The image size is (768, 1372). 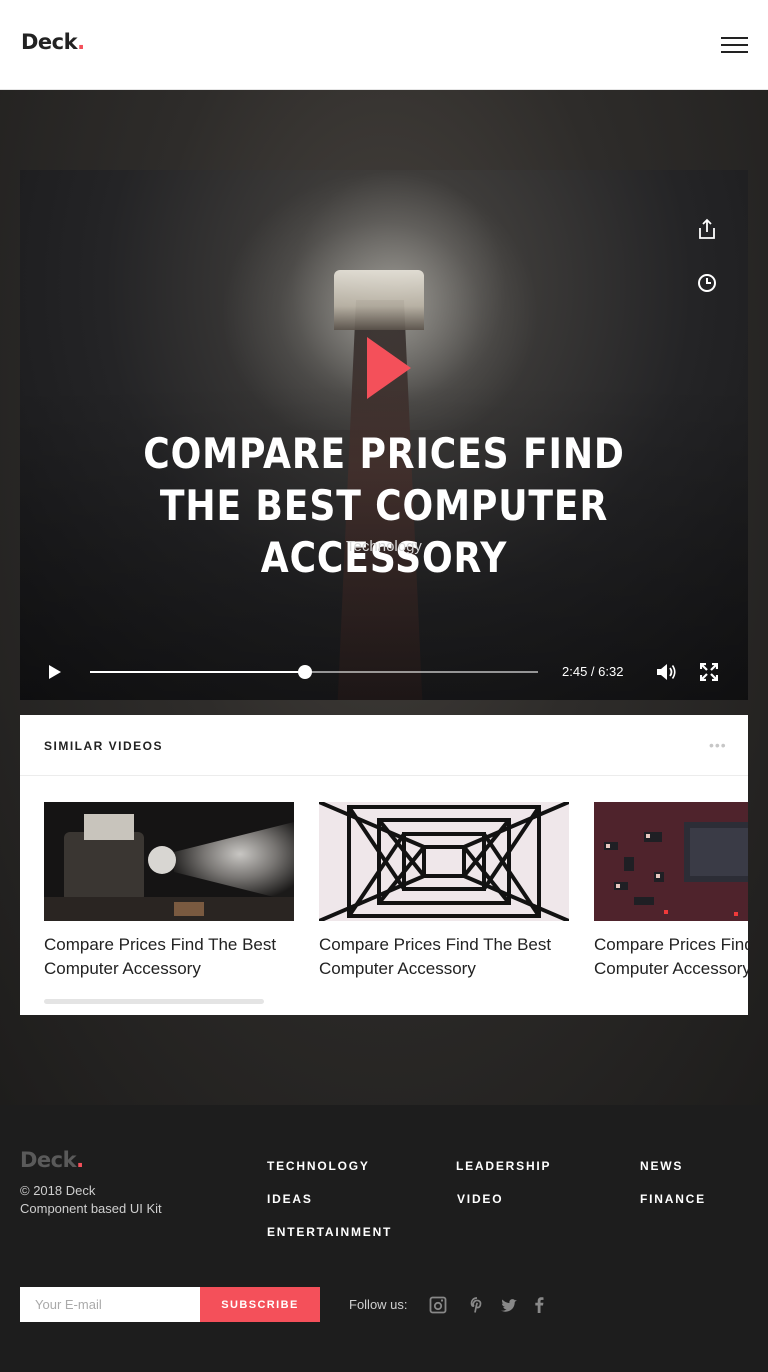 I want to click on play-icon, so click(x=55, y=672).